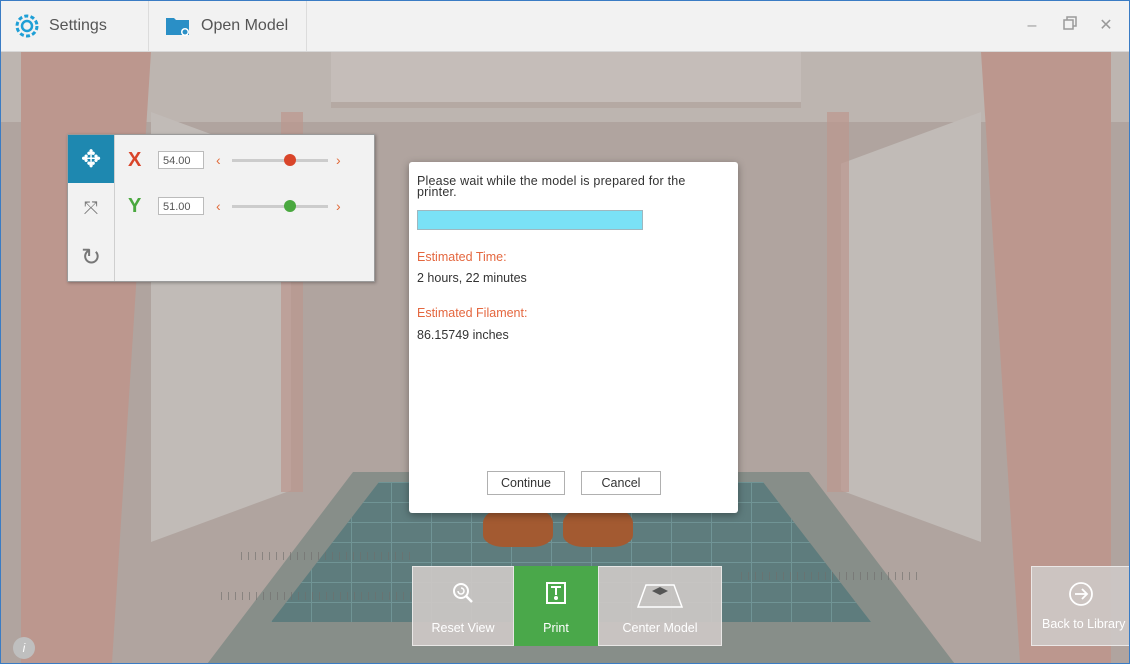 Image resolution: width=1130 pixels, height=664 pixels. I want to click on y-slider-track, so click(280, 206).